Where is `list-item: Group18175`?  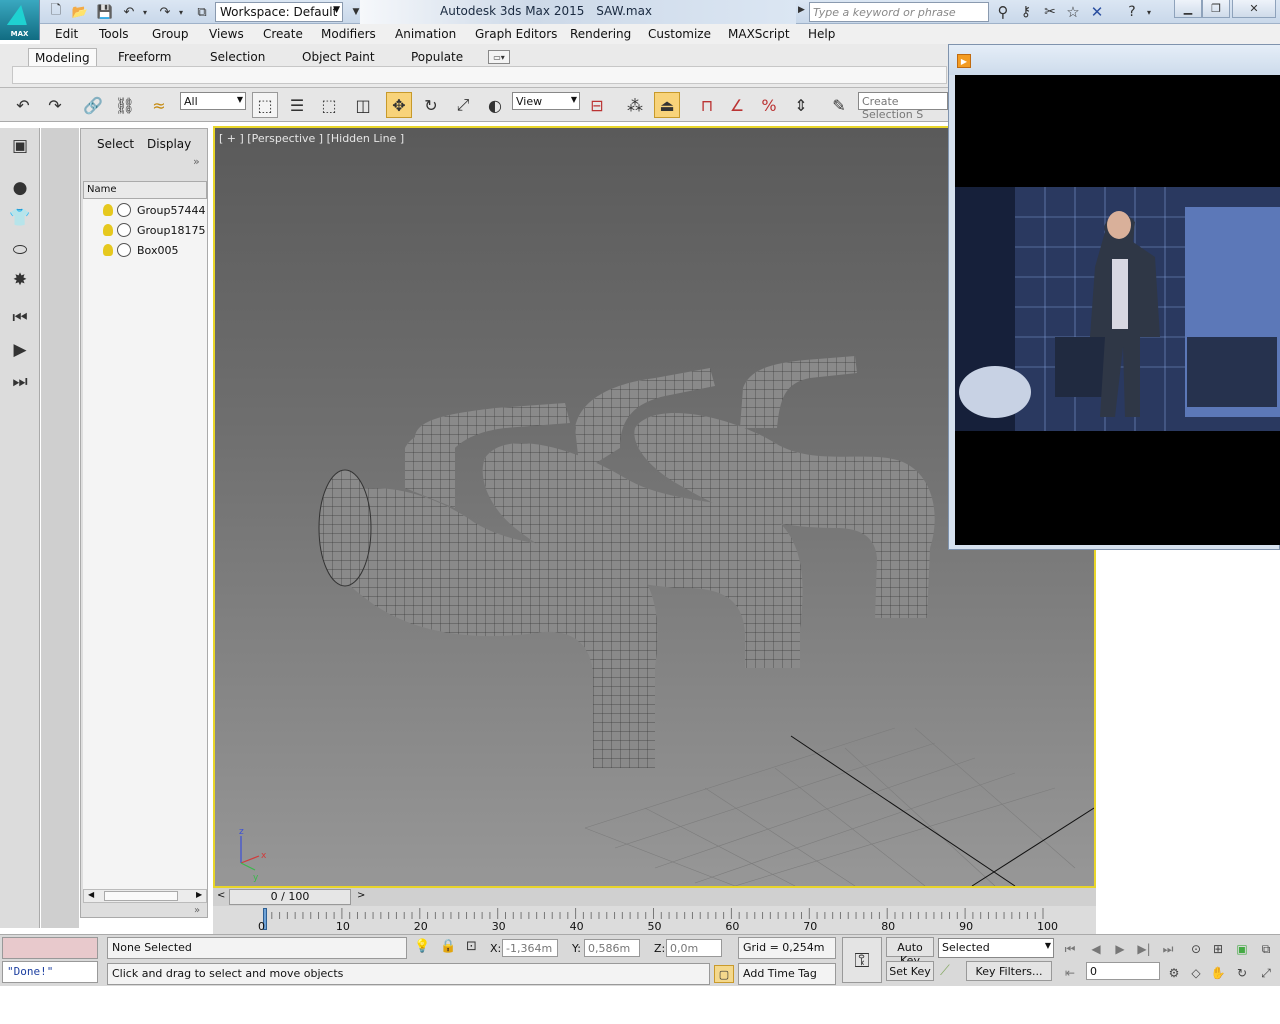 list-item: Group18175 is located at coordinates (145, 231).